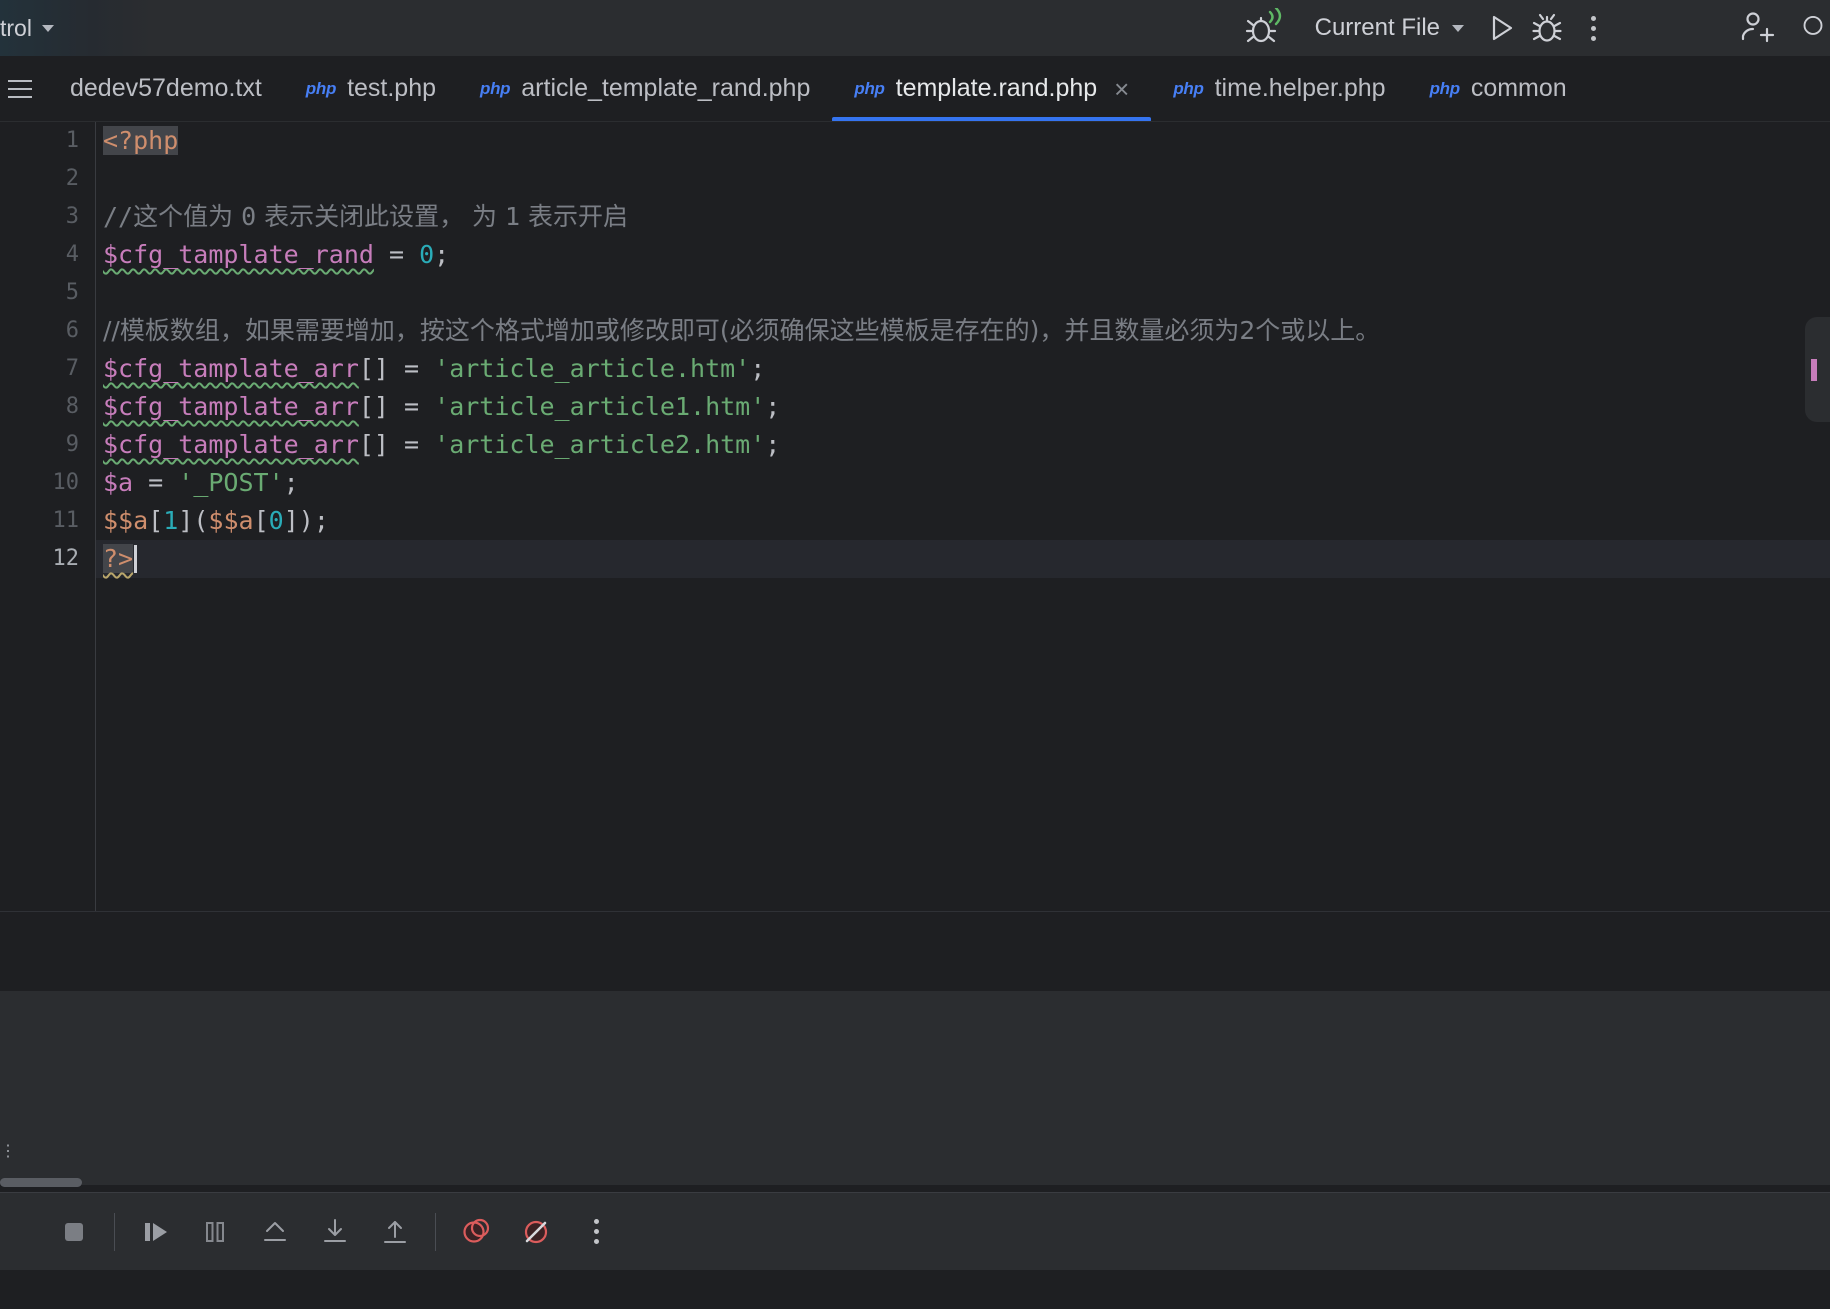 The image size is (1830, 1309). I want to click on editor-tab-common-php: php common, so click(1498, 88).